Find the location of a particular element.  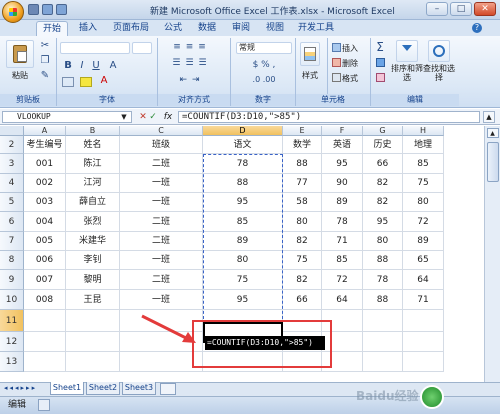

vertical-scrollbar: ▲ is located at coordinates (492, 254).